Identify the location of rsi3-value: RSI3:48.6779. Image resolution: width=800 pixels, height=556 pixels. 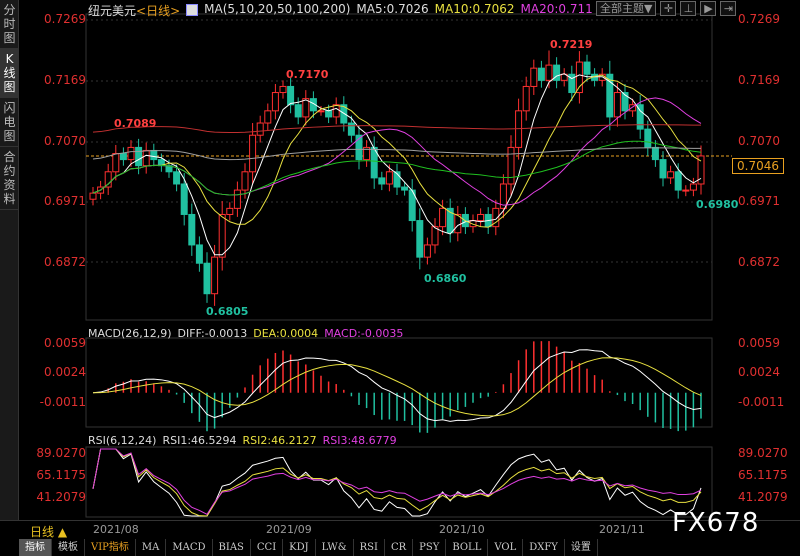
(359, 440).